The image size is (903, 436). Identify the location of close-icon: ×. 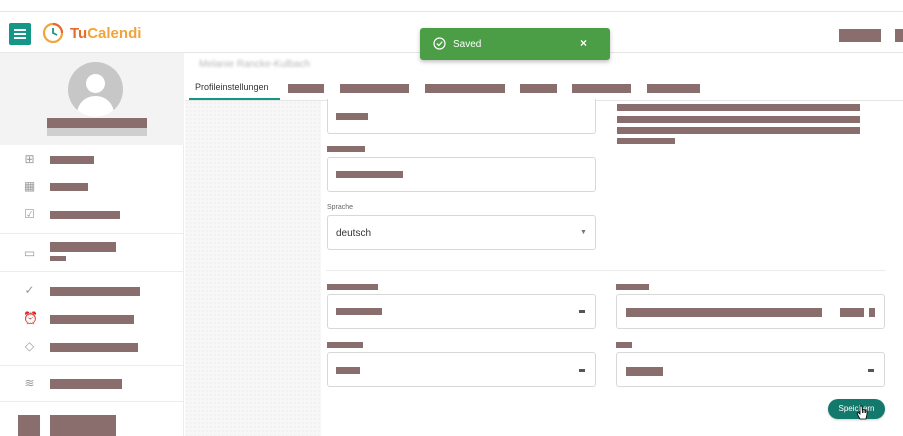
(583, 43).